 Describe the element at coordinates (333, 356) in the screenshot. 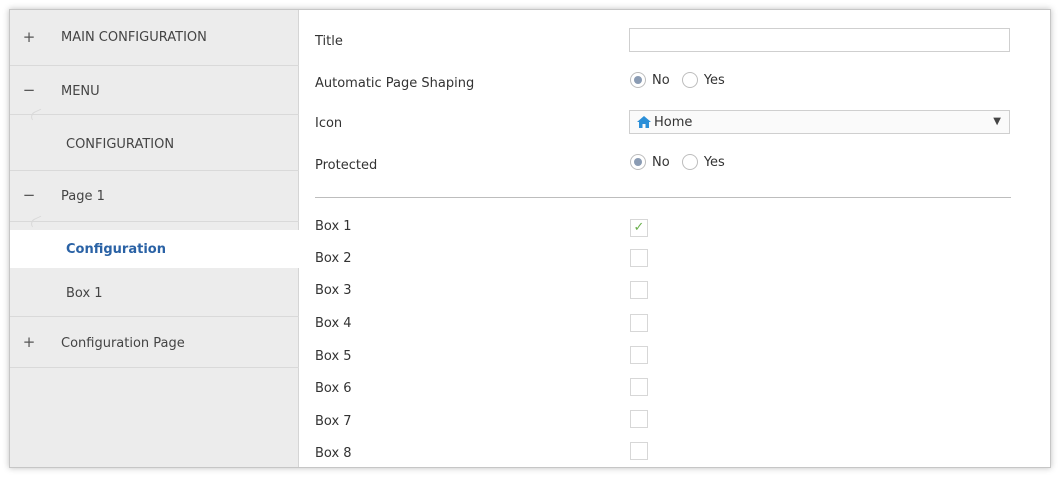

I see `box-5-label: Box 5` at that location.